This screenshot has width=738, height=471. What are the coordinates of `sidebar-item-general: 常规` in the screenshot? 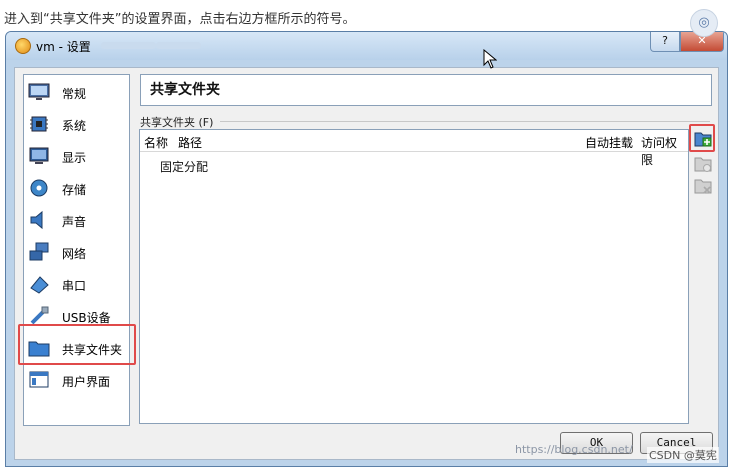 It's located at (76, 92).